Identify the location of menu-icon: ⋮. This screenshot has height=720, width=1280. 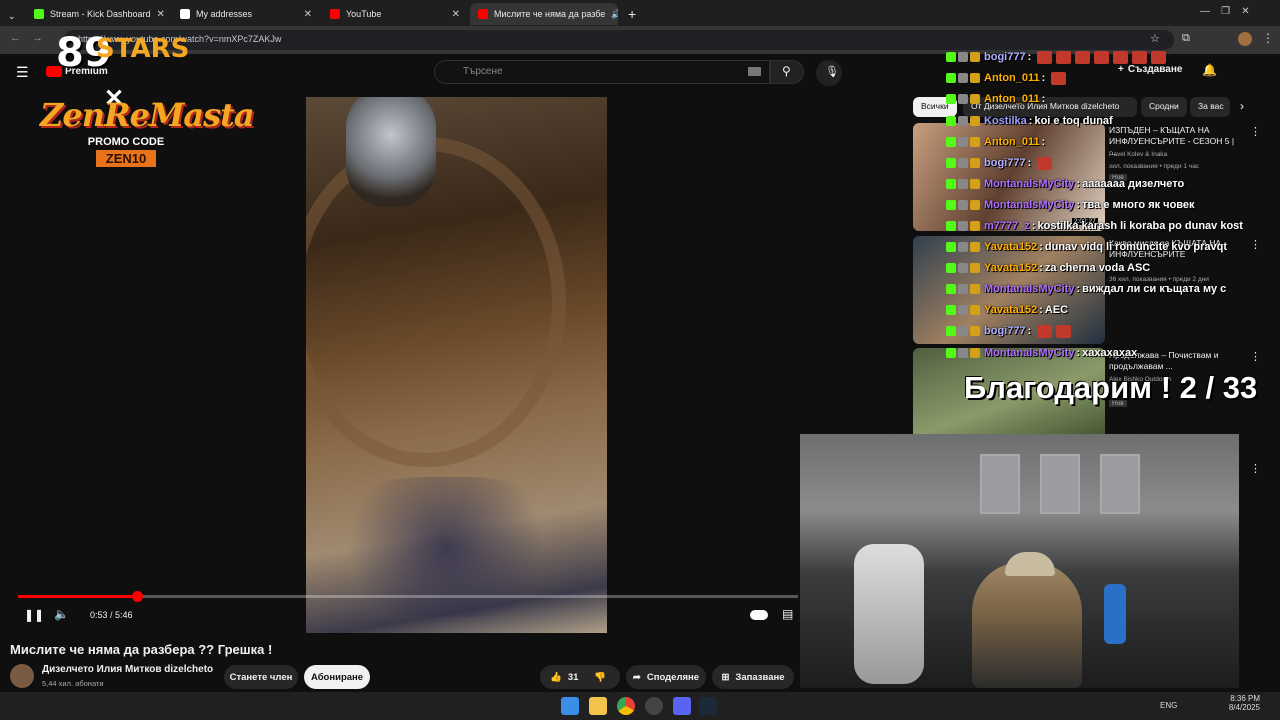
(1268, 38).